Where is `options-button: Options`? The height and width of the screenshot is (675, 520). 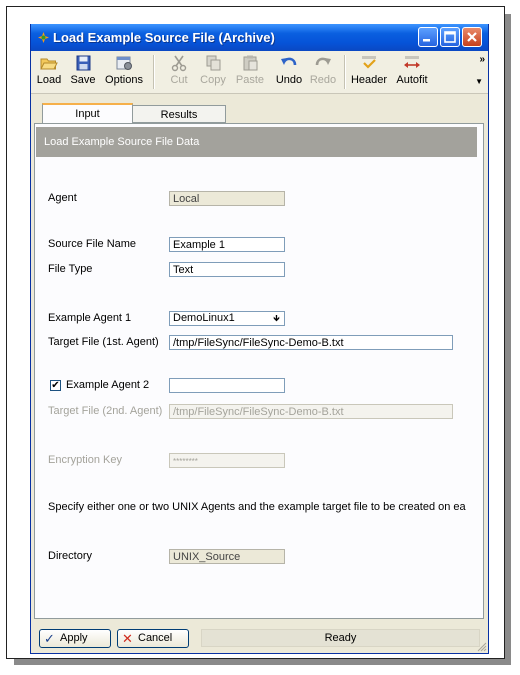 options-button: Options is located at coordinates (124, 70).